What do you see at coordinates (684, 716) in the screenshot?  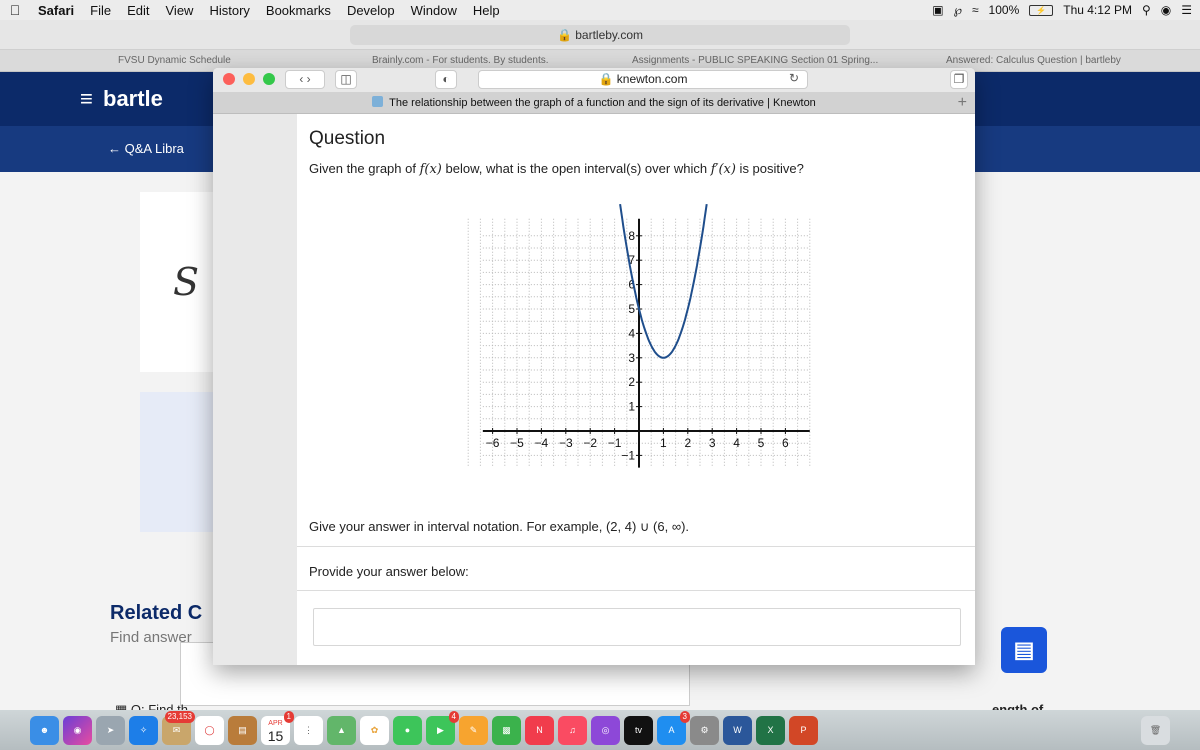 I see `appstore-badge: 3` at bounding box center [684, 716].